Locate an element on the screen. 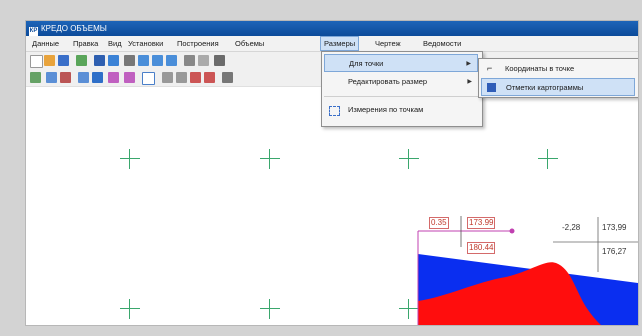 The height and width of the screenshot is (336, 642). snap-icon is located at coordinates (97, 77).